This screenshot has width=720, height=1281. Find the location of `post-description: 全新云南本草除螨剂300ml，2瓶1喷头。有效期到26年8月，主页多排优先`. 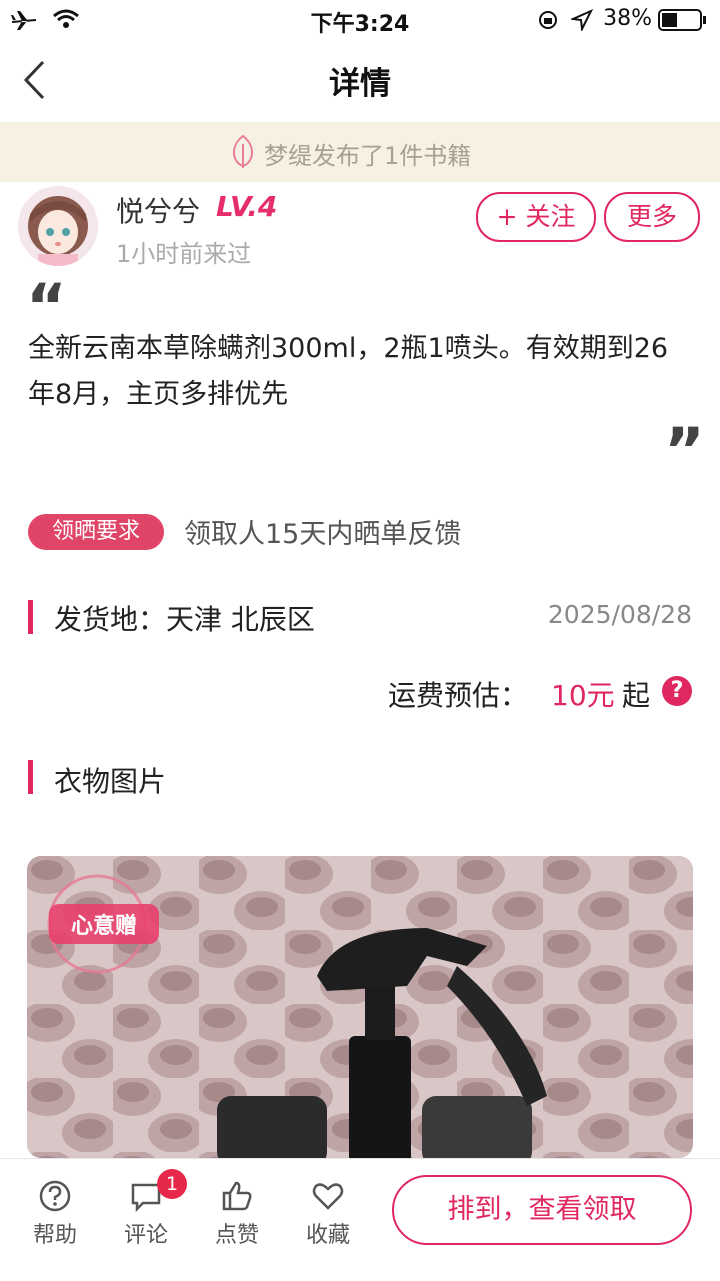

post-description: 全新云南本草除螨剂300ml，2瓶1喷头。有效期到26年8月，主页多排优先 is located at coordinates (348, 371).